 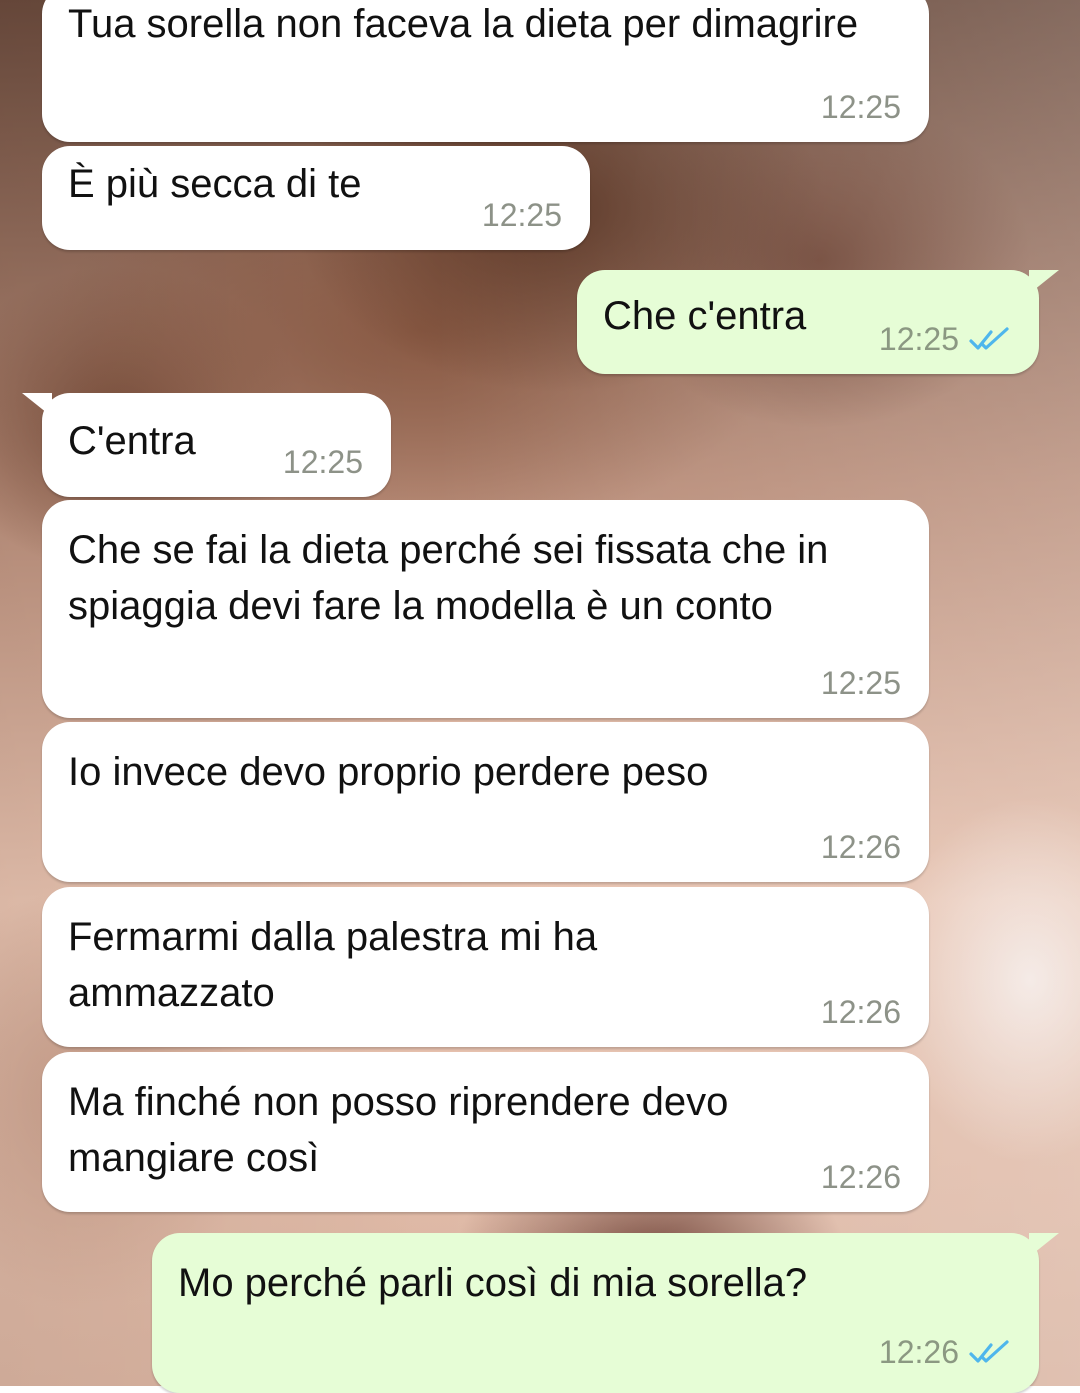 What do you see at coordinates (818, 322) in the screenshot?
I see `message-bubble-outgoing: Che c'entra 12:25` at bounding box center [818, 322].